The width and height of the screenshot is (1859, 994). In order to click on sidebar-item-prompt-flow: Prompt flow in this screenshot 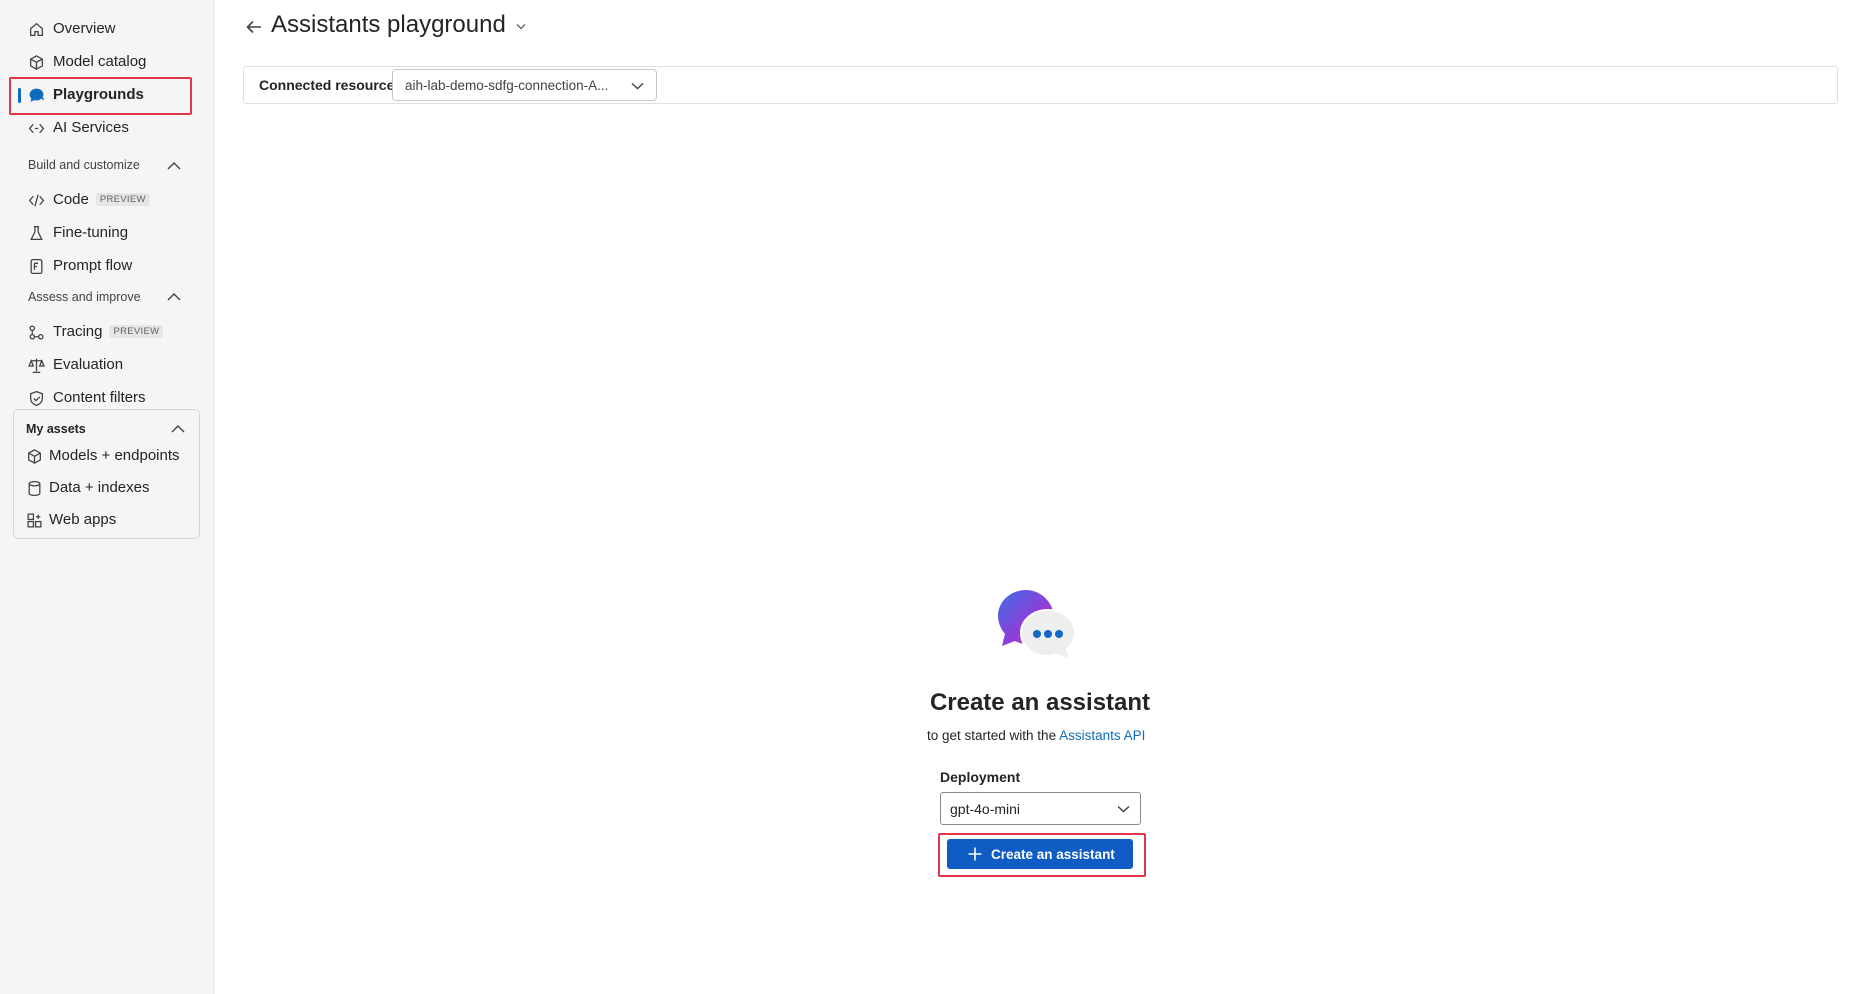, I will do `click(107, 266)`.